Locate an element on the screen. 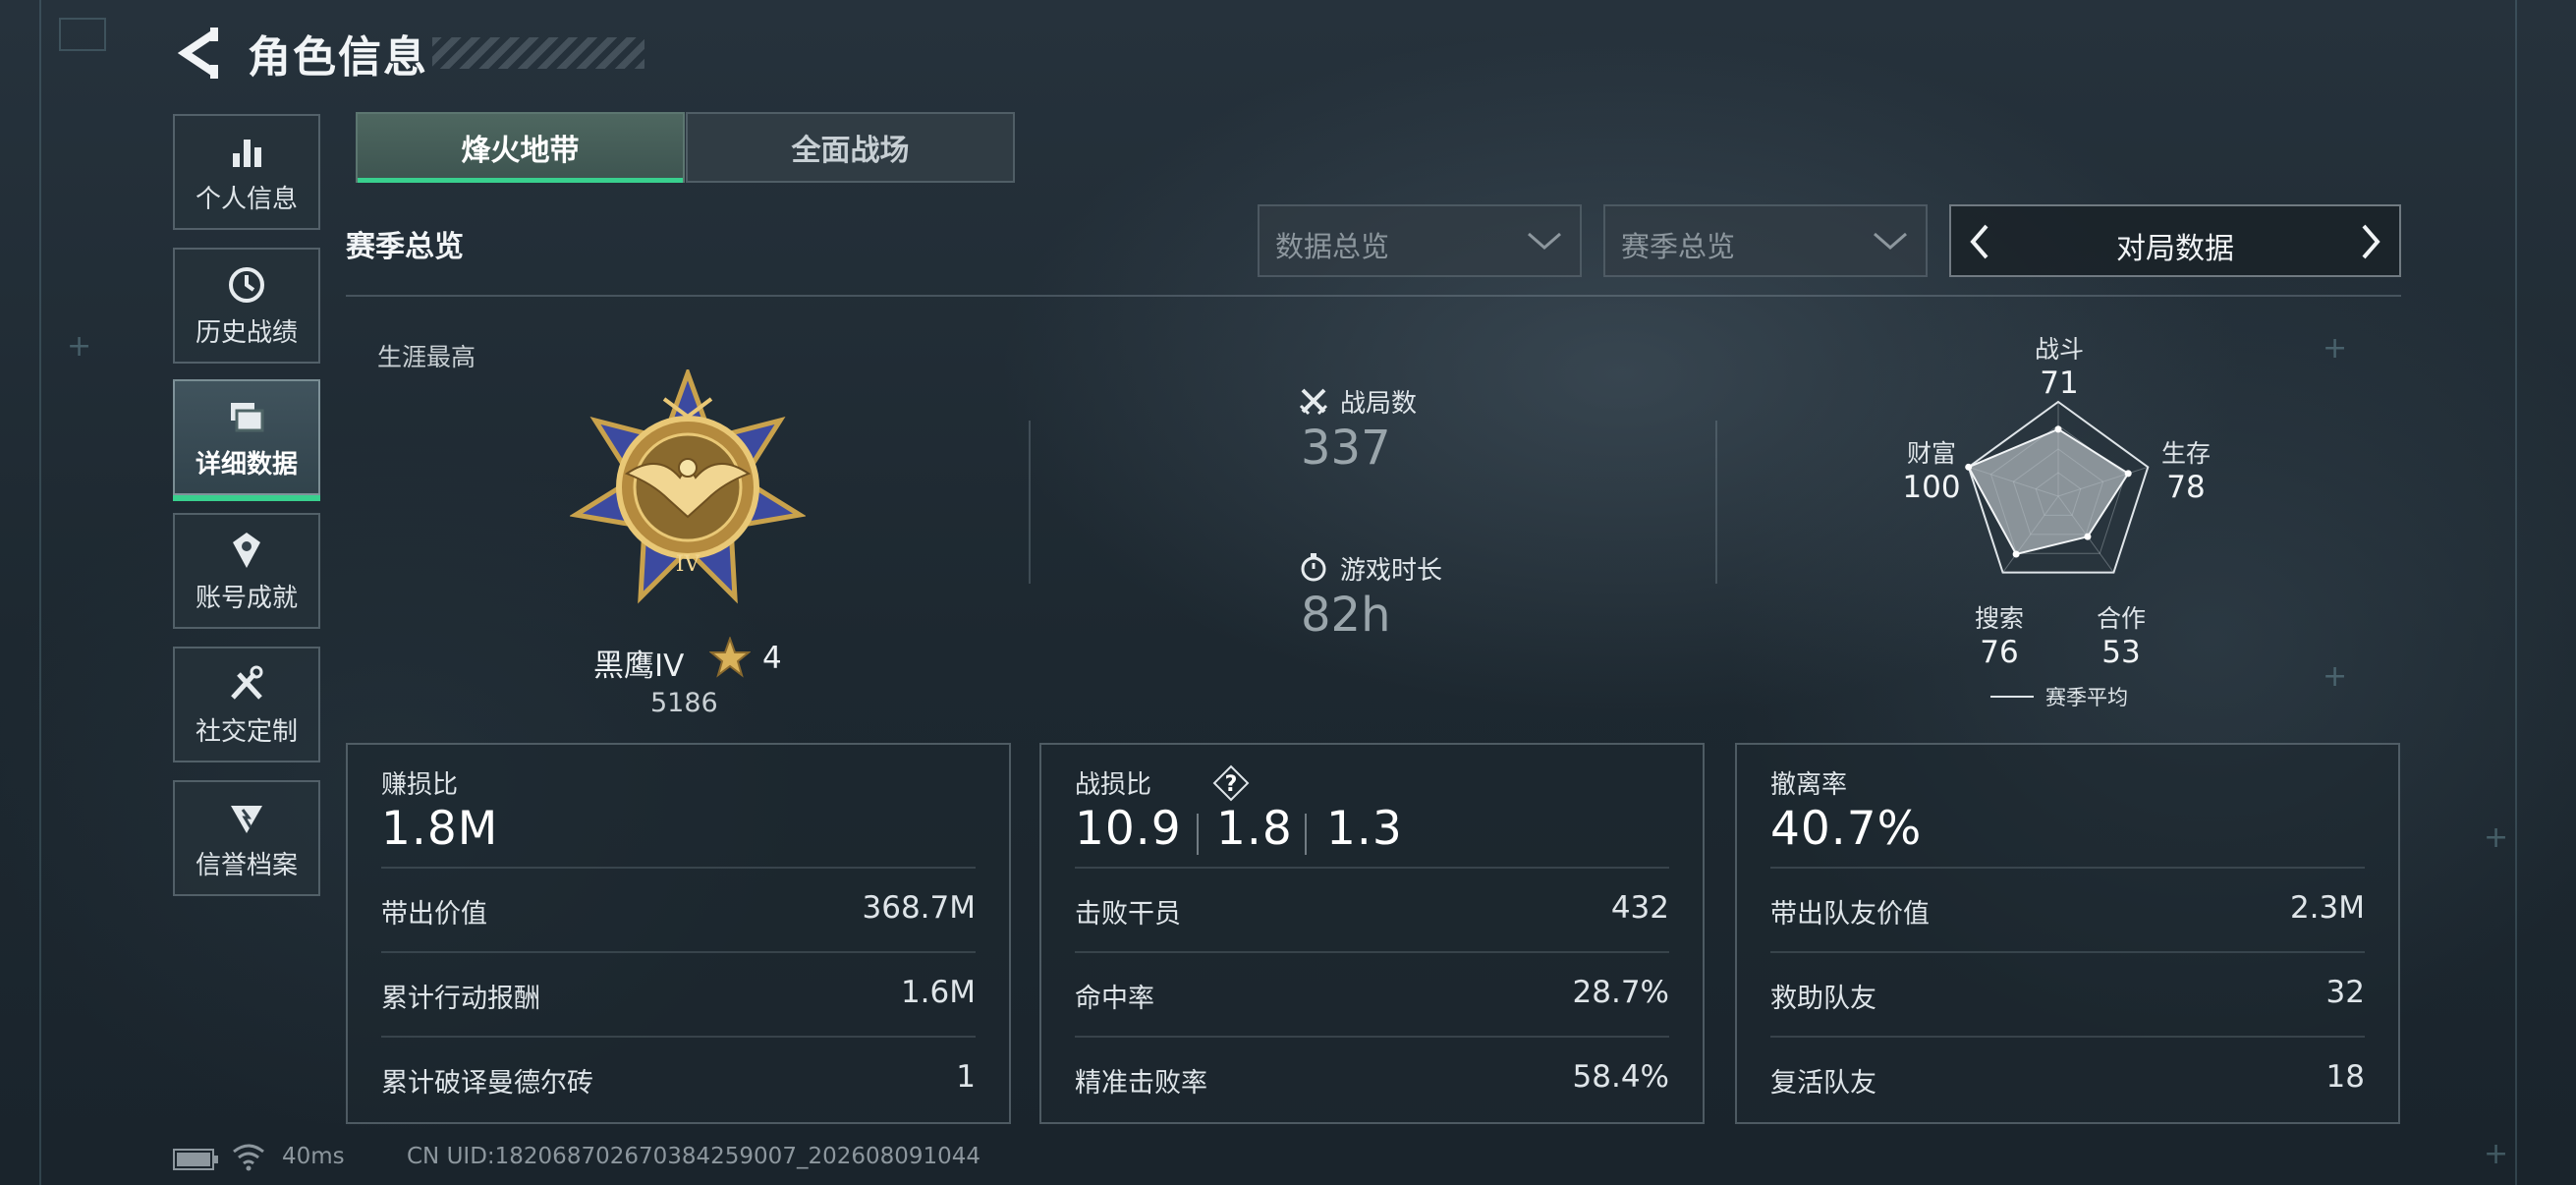 This screenshot has height=1185, width=2576. radar-label: 合作 is located at coordinates (2121, 619).